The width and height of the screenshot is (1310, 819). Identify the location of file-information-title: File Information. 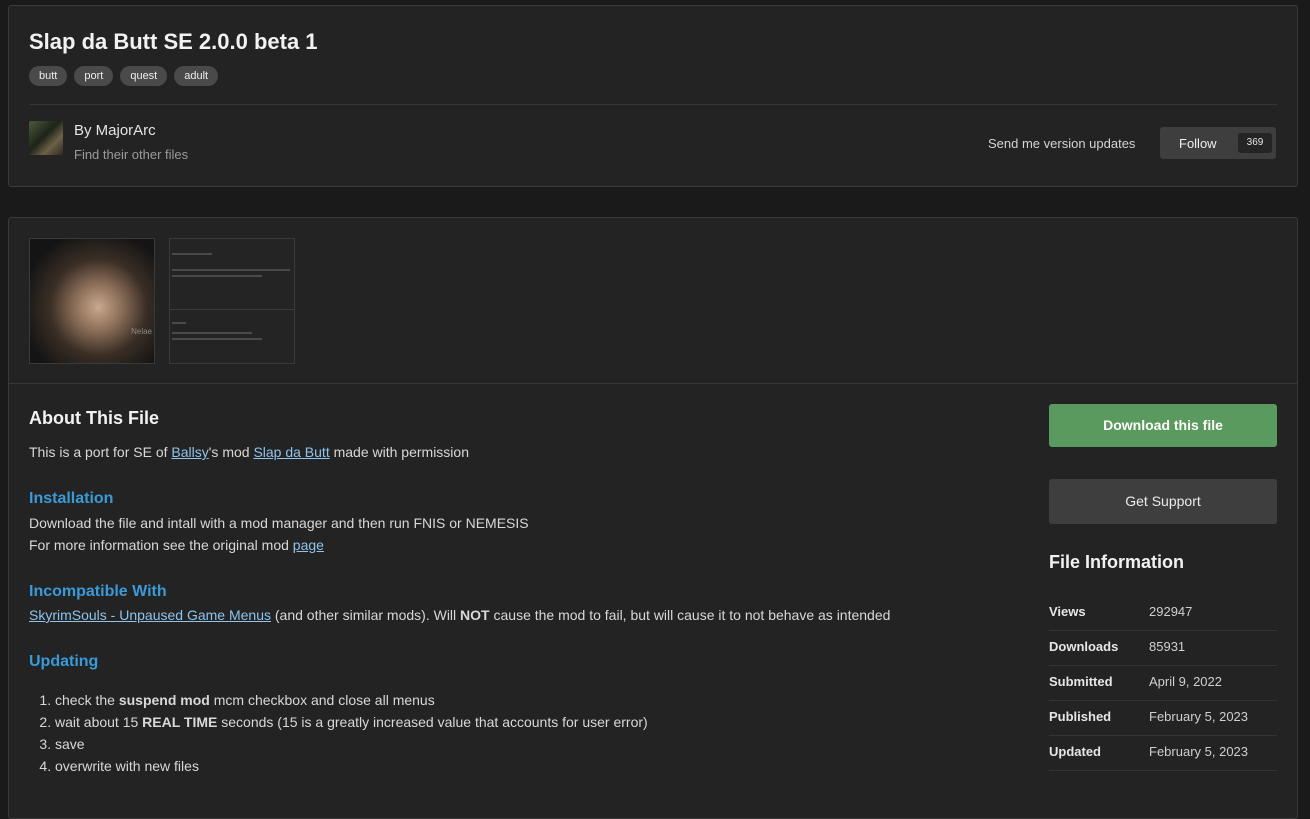
(1116, 562).